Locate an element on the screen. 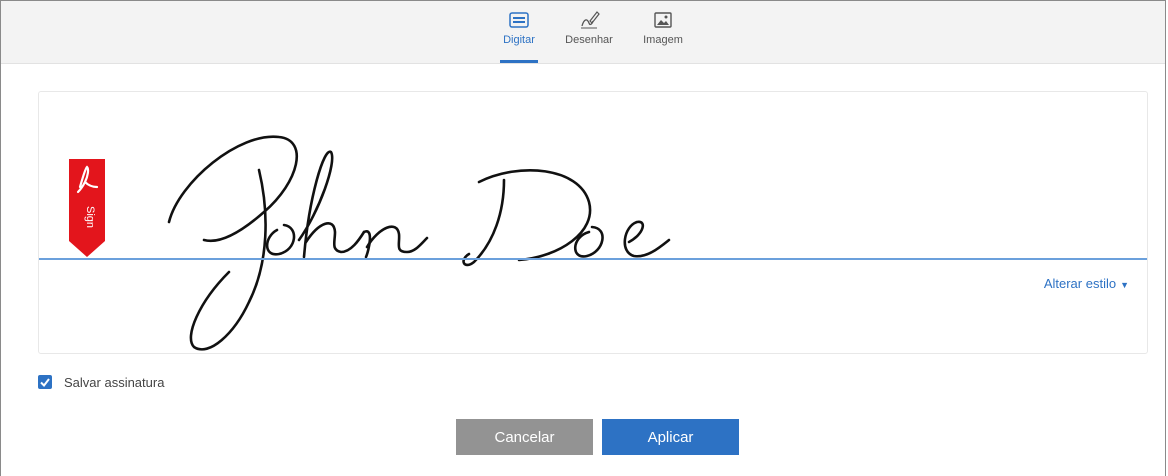 Image resolution: width=1168 pixels, height=476 pixels. save-signature-label: Salvar assinatura is located at coordinates (114, 382).